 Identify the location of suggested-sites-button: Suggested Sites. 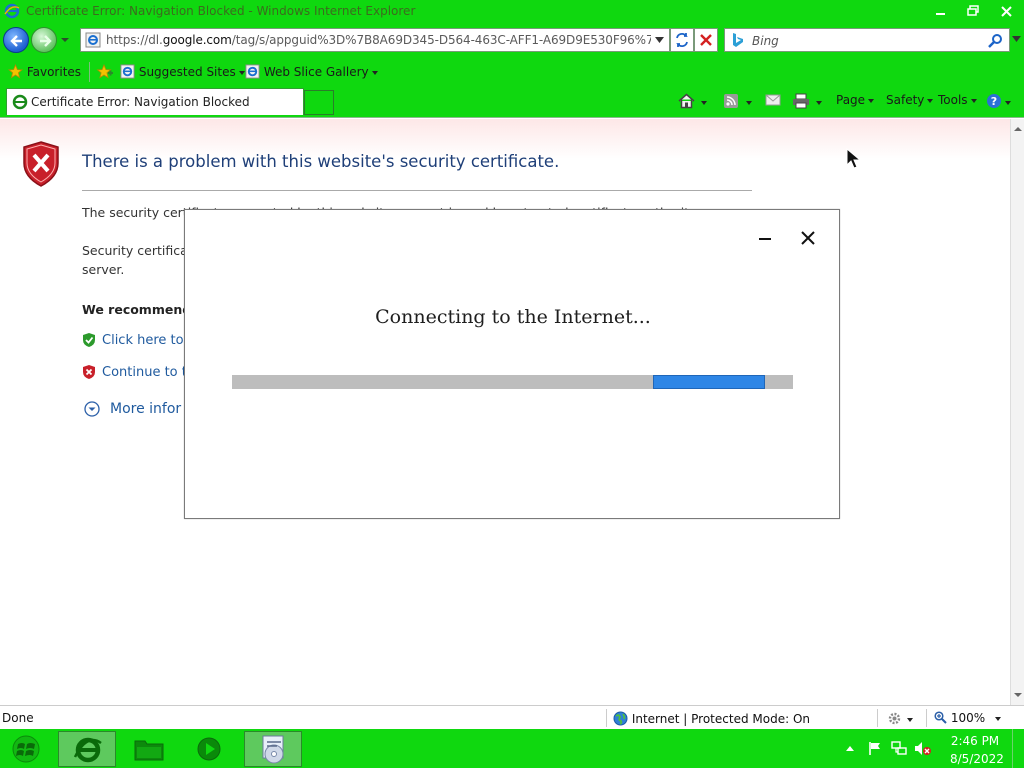
(182, 71).